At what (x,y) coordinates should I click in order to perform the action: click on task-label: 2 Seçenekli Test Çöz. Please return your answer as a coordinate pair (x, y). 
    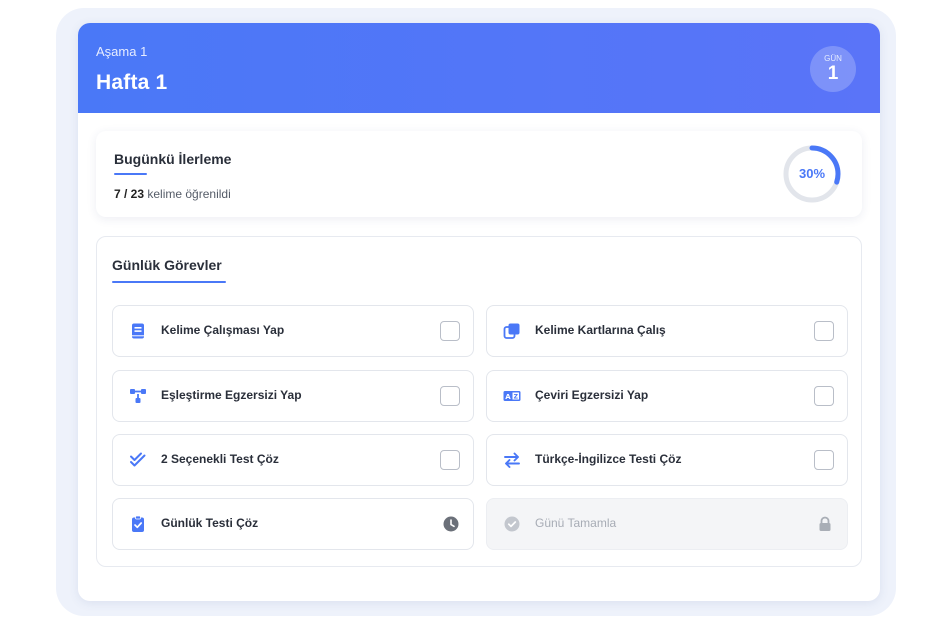
    Looking at the image, I should click on (220, 459).